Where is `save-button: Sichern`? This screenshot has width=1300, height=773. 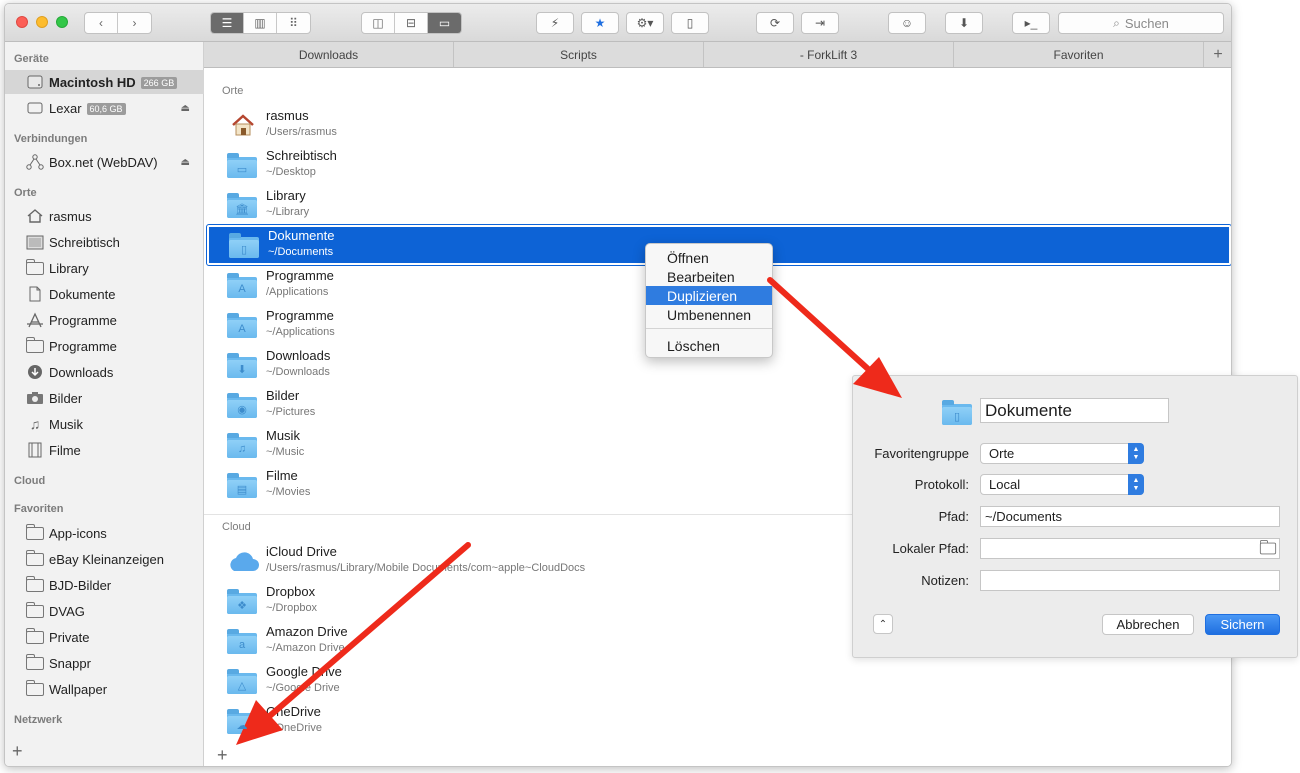
save-button: Sichern is located at coordinates (1242, 624).